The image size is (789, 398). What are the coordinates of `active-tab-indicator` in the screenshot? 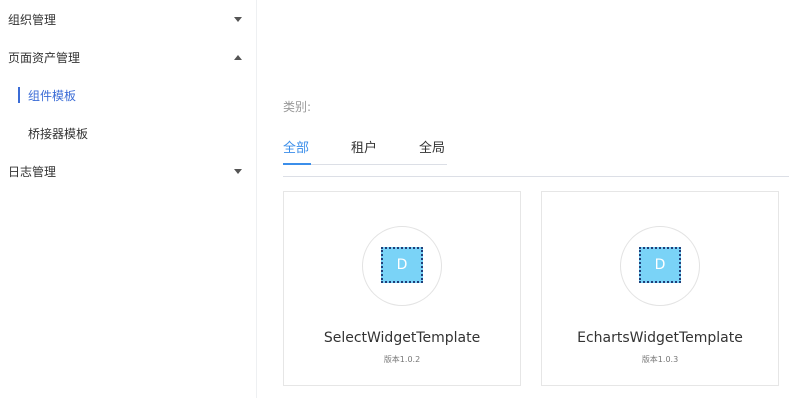 It's located at (297, 164).